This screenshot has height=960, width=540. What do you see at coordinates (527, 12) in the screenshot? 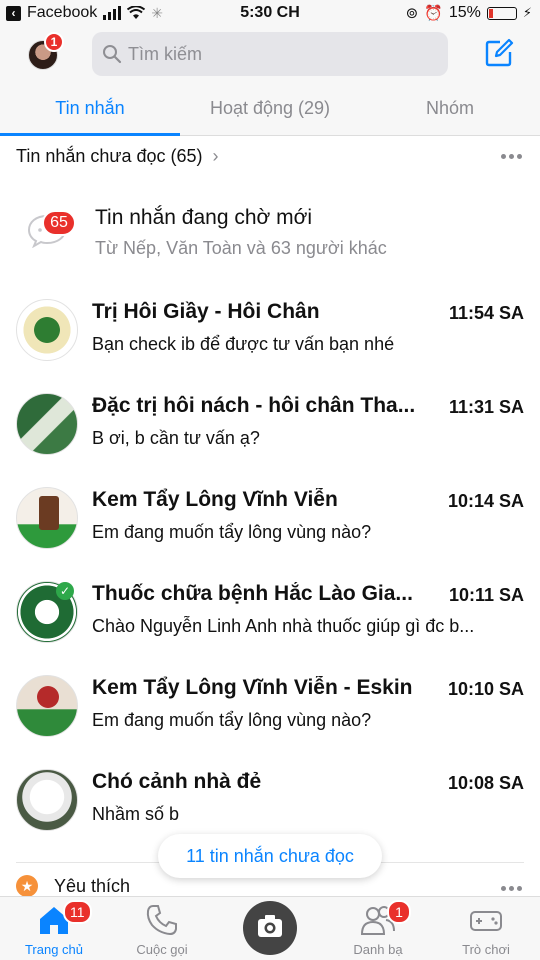
I see `charging-icon: ⚡` at bounding box center [527, 12].